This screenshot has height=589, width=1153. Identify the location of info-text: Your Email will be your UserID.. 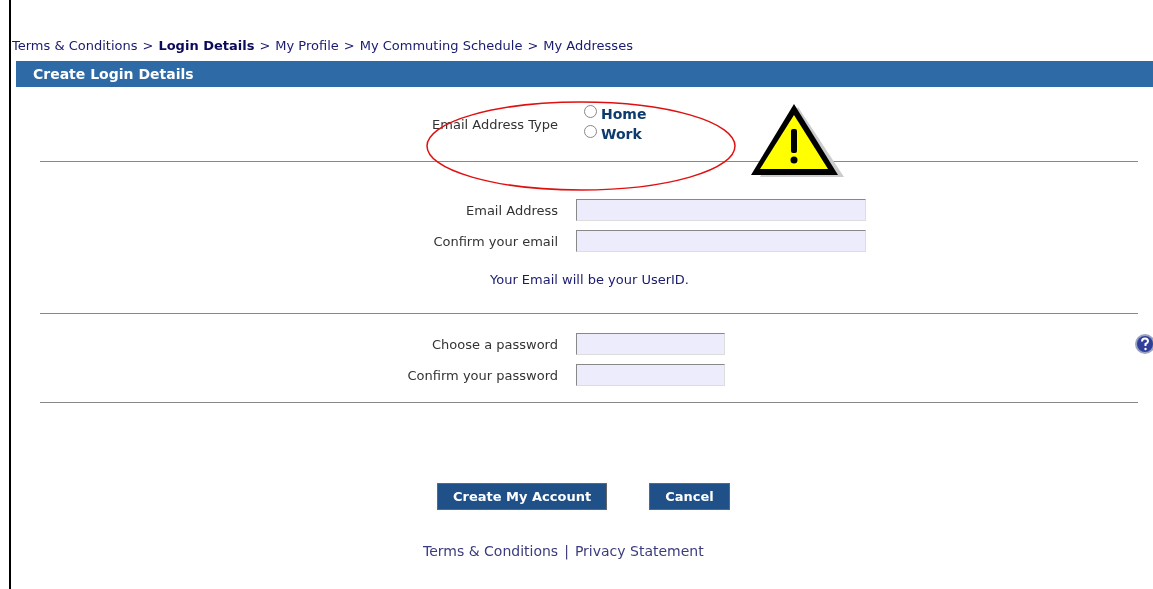
(589, 280).